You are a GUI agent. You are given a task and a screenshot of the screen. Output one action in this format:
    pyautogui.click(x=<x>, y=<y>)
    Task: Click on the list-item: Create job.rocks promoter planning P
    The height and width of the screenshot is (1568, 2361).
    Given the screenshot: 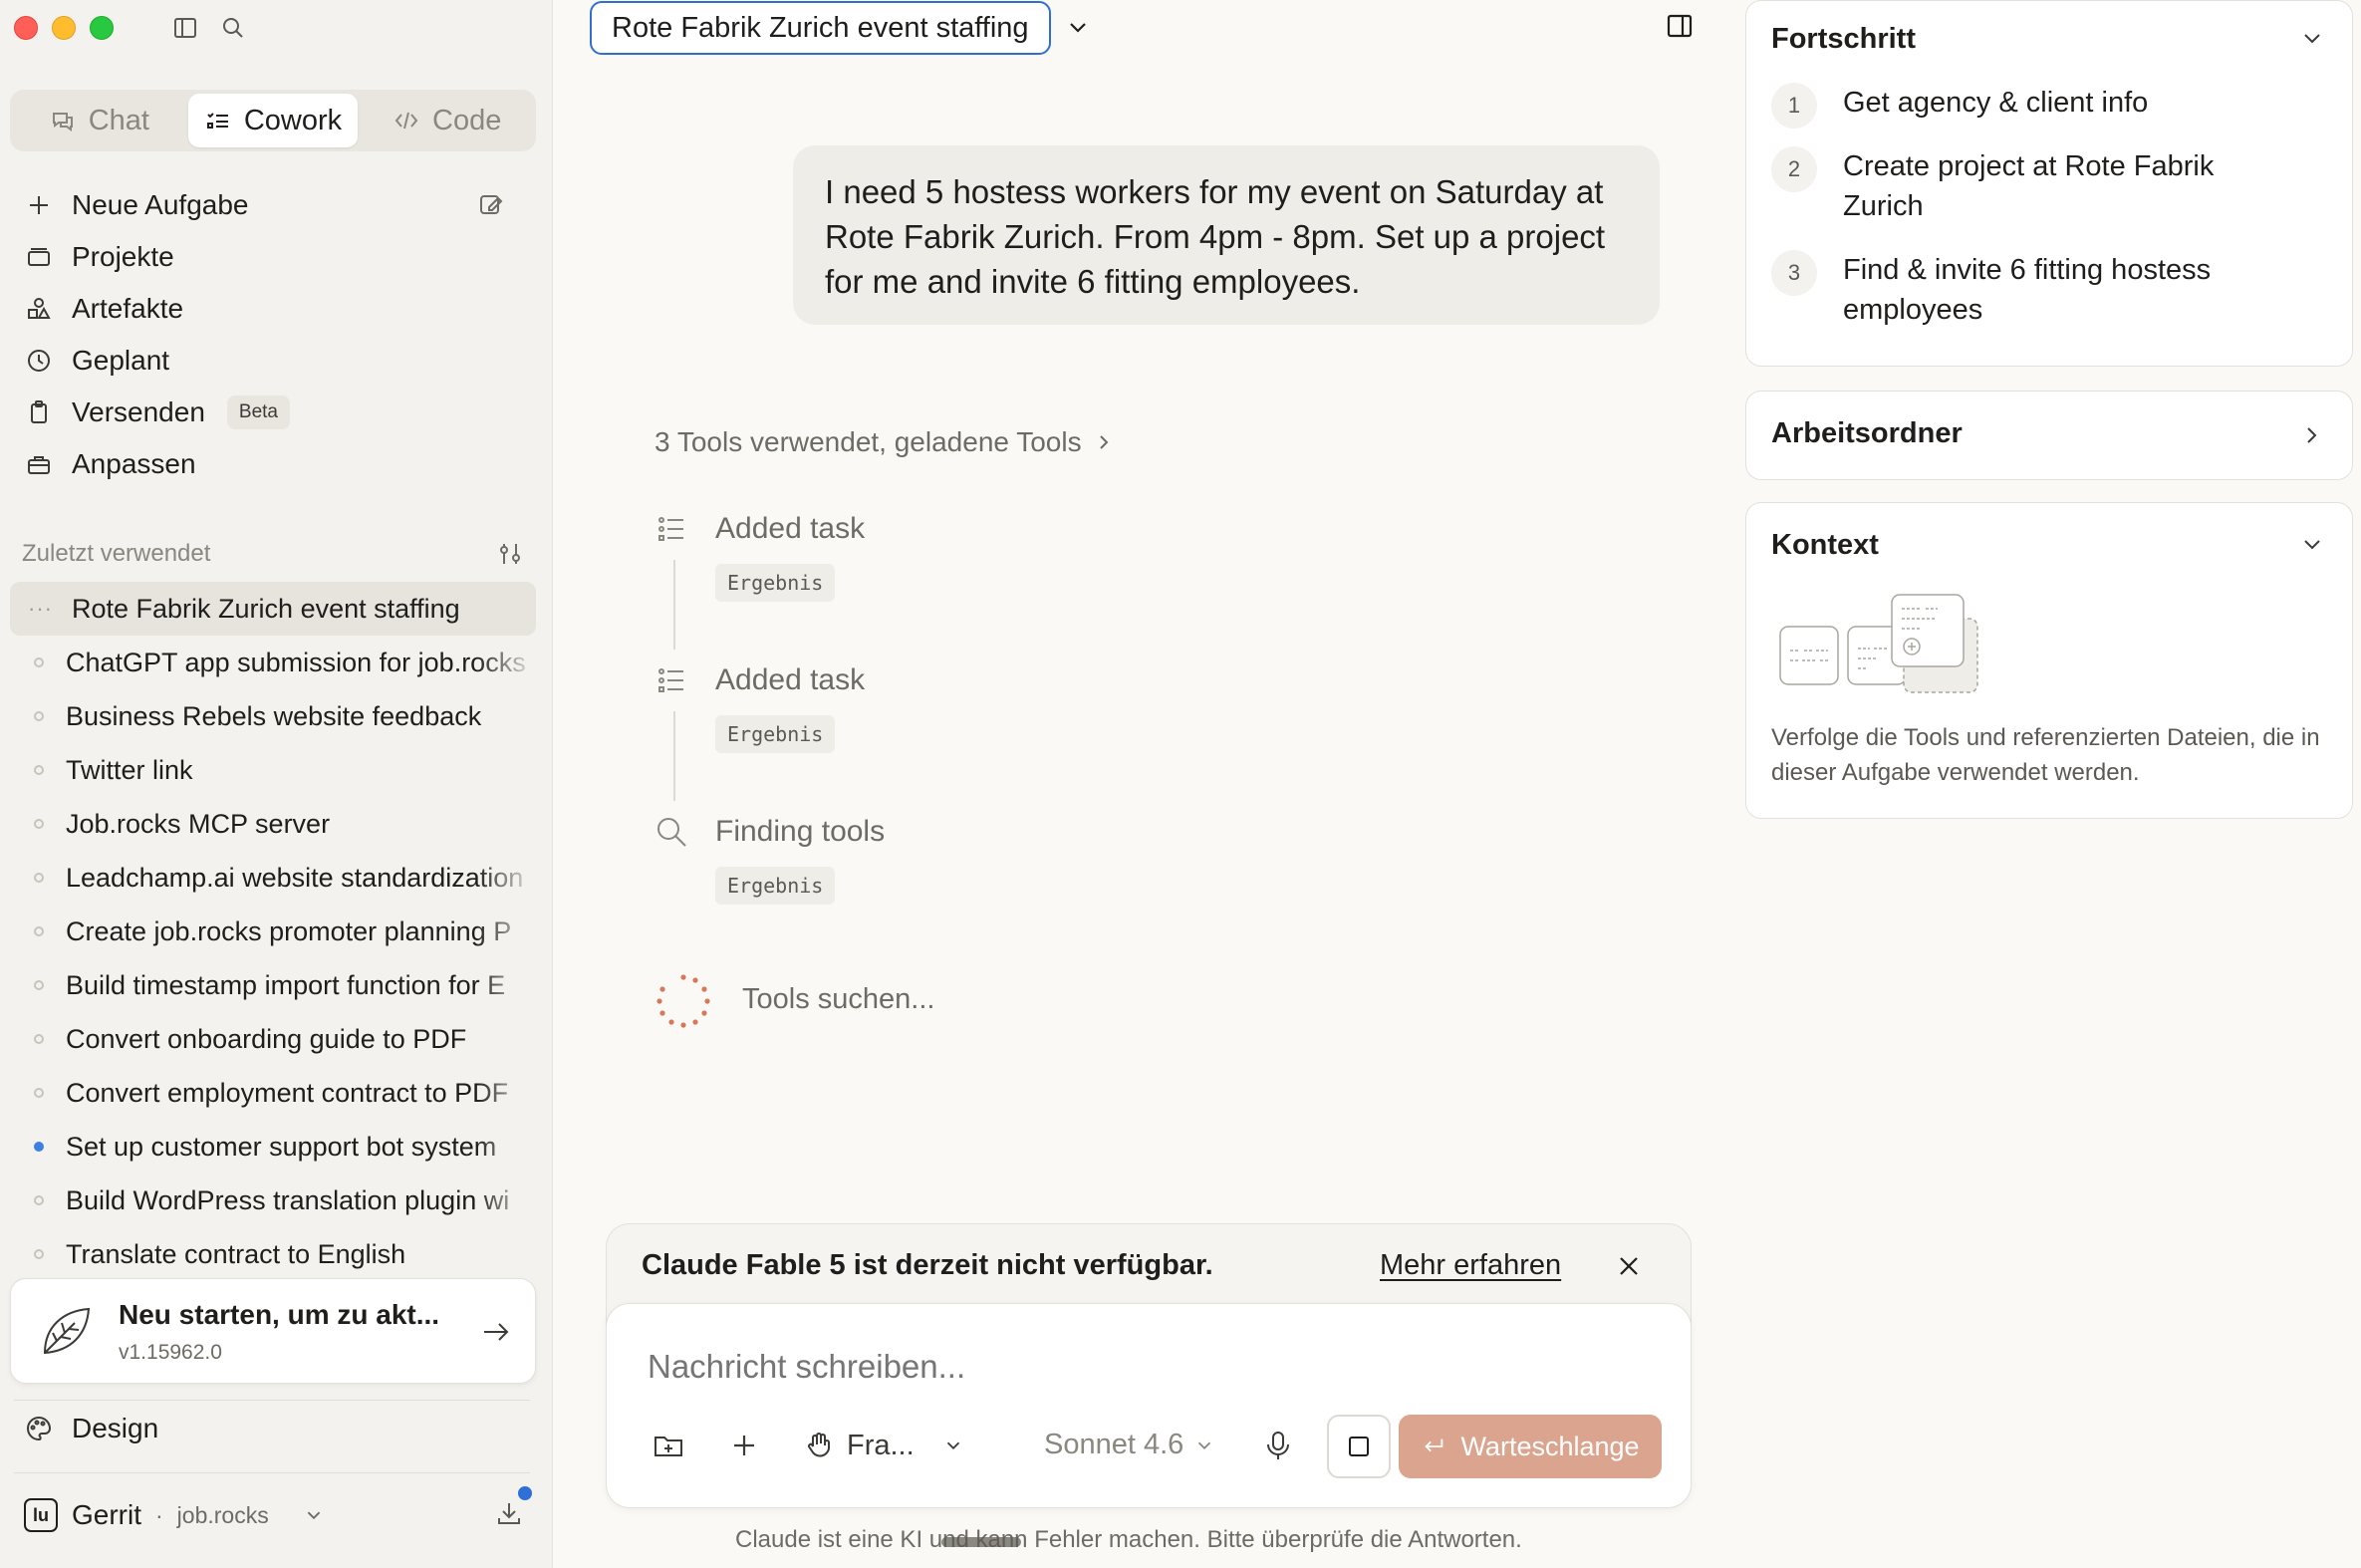 What is the action you would take?
    pyautogui.click(x=273, y=931)
    